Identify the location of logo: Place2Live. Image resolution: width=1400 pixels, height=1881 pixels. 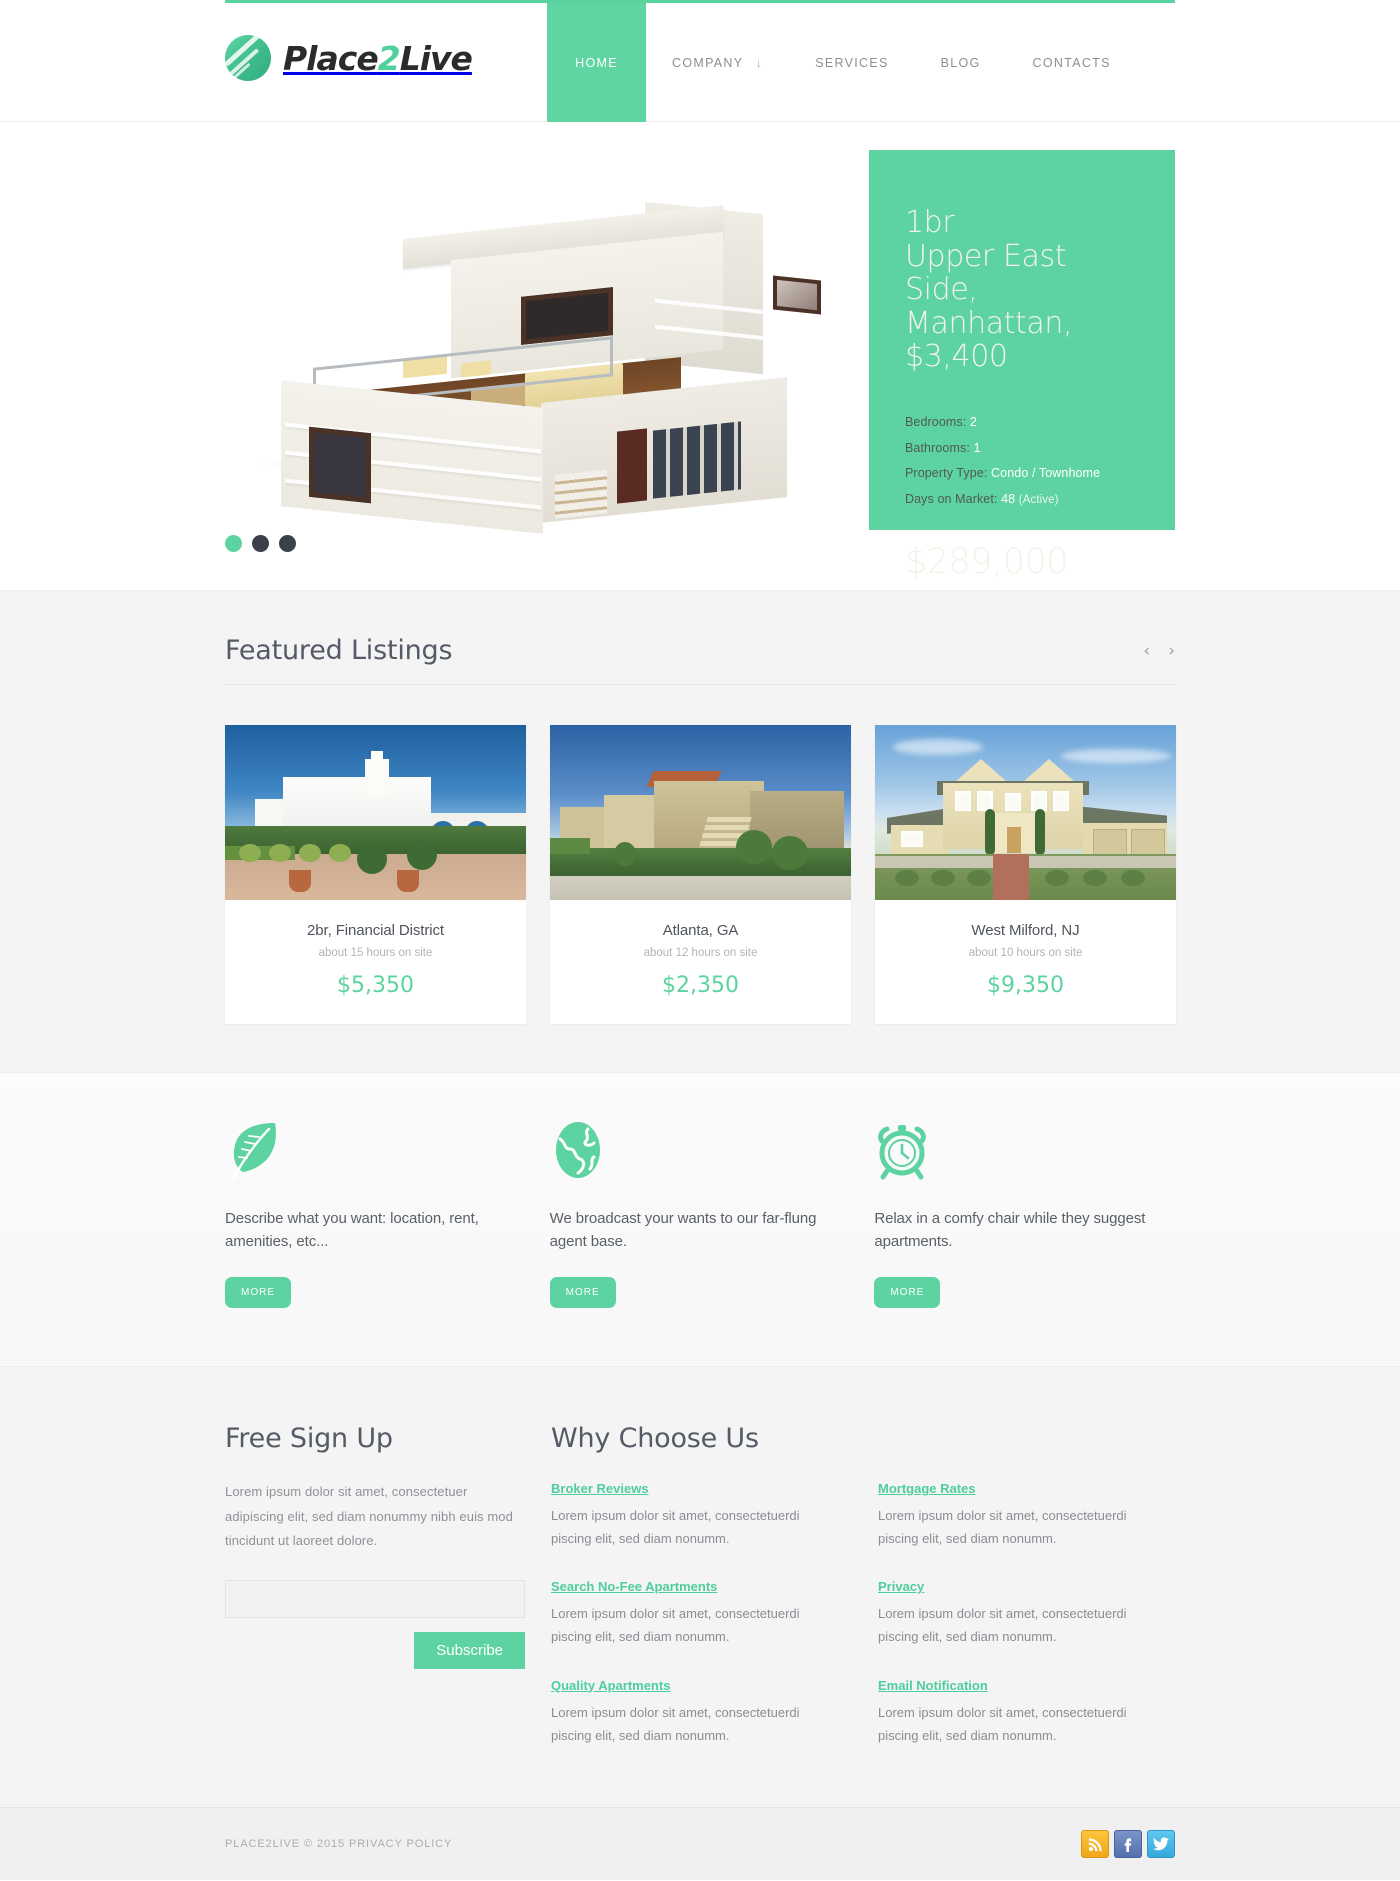
(349, 58).